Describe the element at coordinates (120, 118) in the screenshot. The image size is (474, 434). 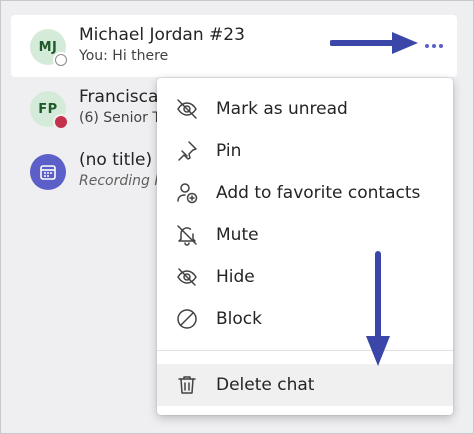
I see `chat-preview: (6) Senior T` at that location.